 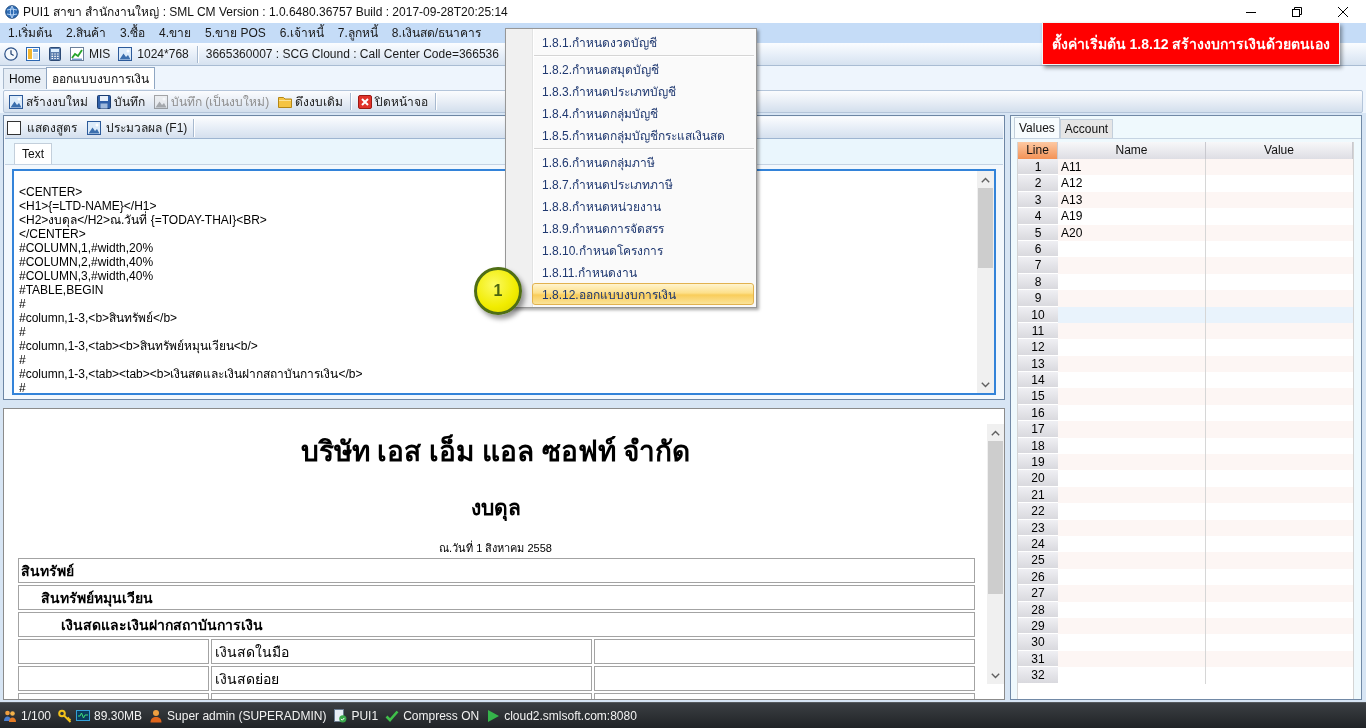 What do you see at coordinates (643, 113) in the screenshot?
I see `menu-item: 1.8.4.กำหนดกลุ่มบัญชี` at bounding box center [643, 113].